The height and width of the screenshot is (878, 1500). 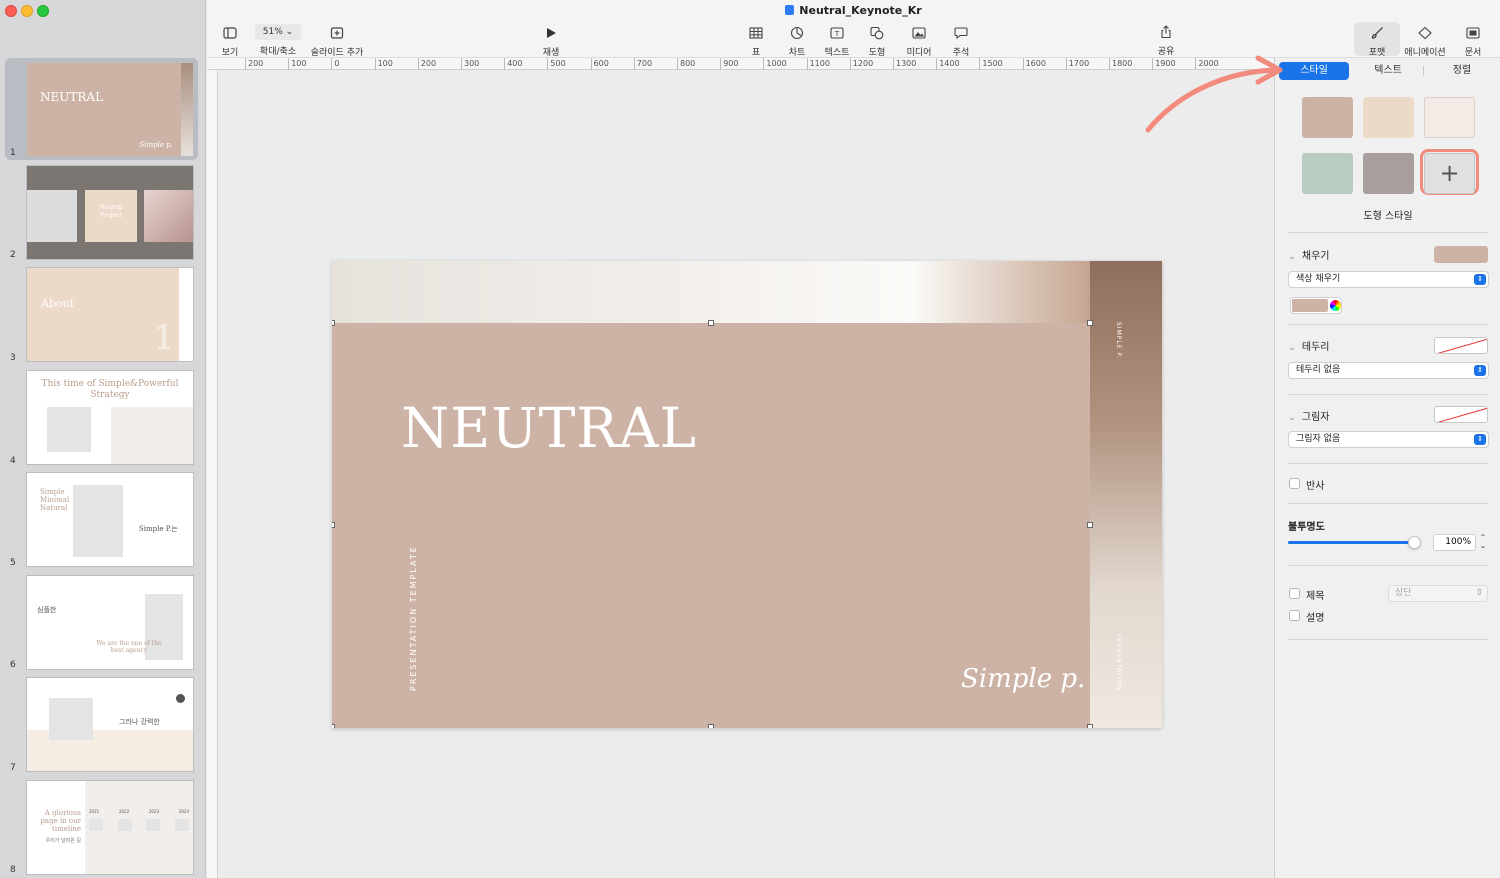 I want to click on thumb-subtitle: We are the one of the best agency, so click(x=129, y=647).